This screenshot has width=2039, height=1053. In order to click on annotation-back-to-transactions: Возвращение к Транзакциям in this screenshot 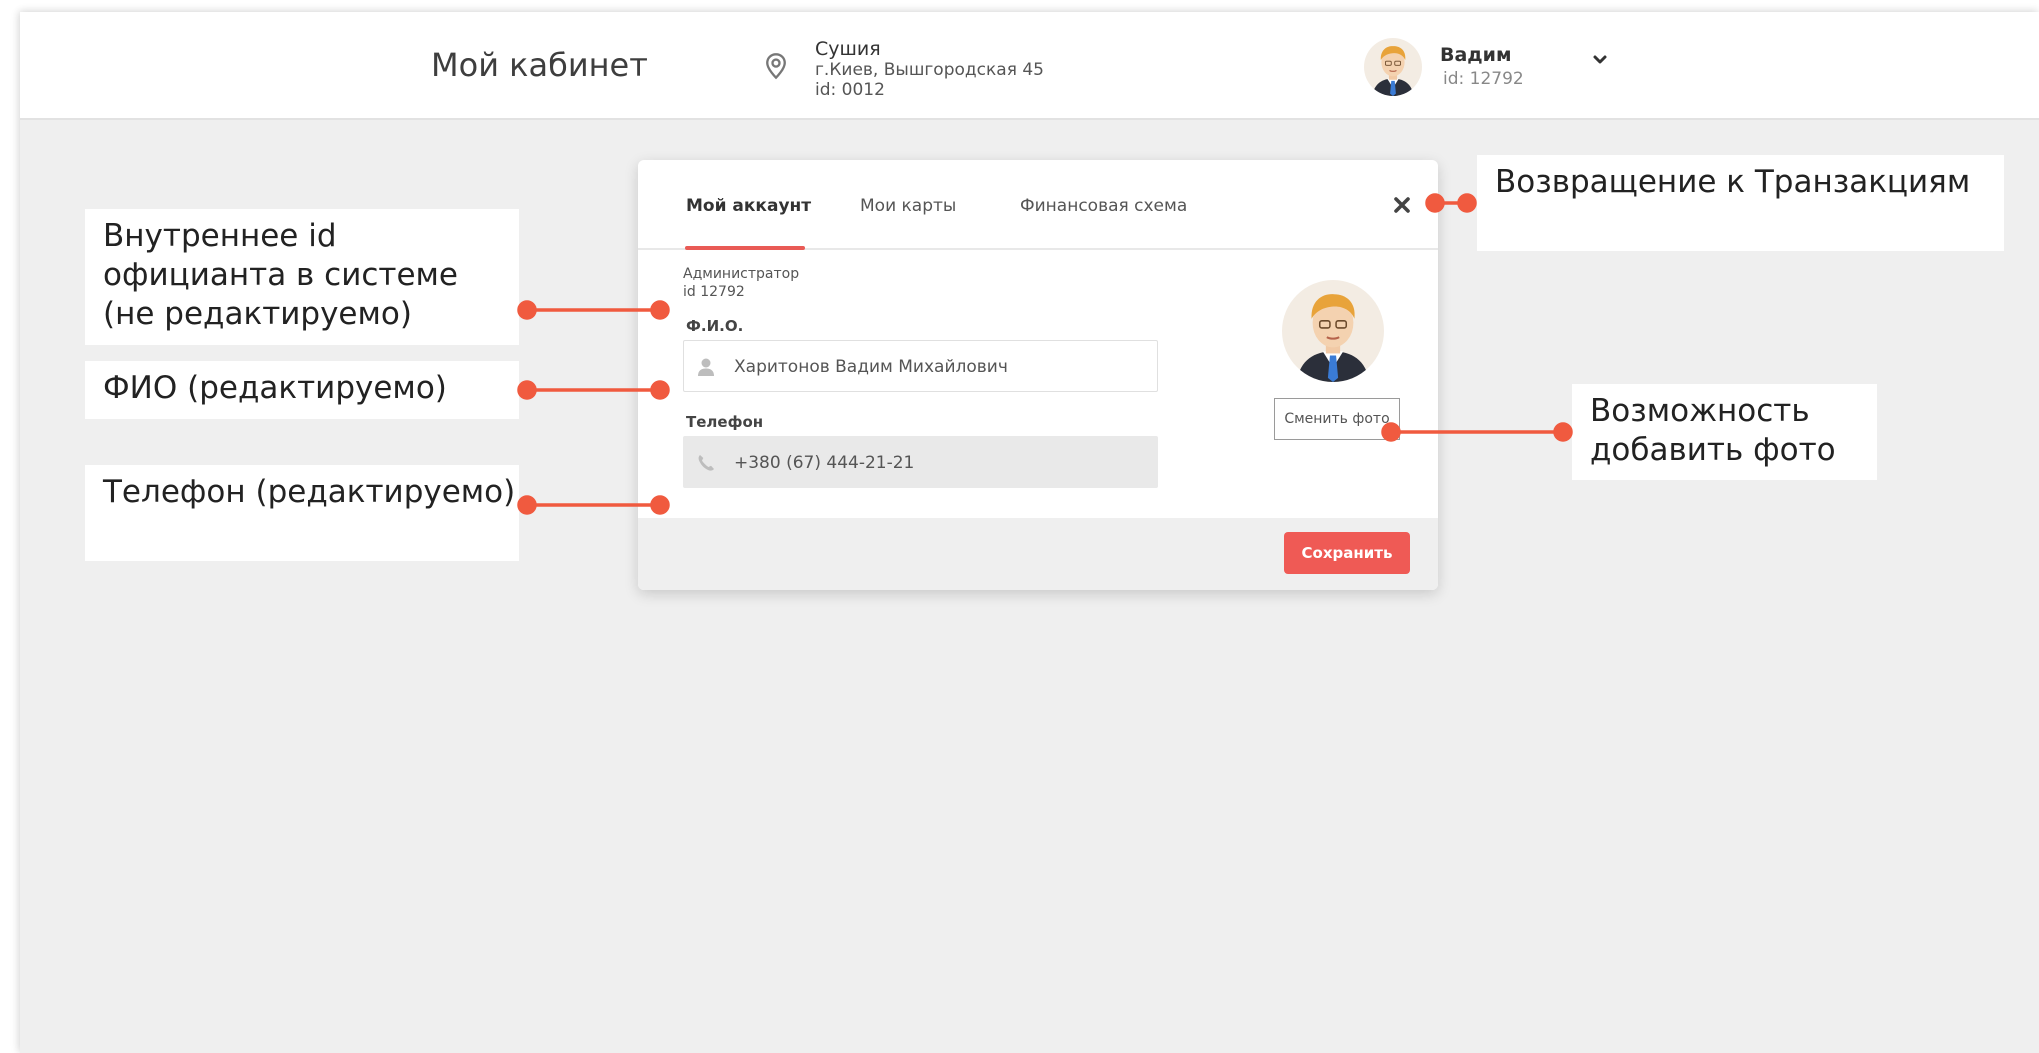, I will do `click(1740, 203)`.